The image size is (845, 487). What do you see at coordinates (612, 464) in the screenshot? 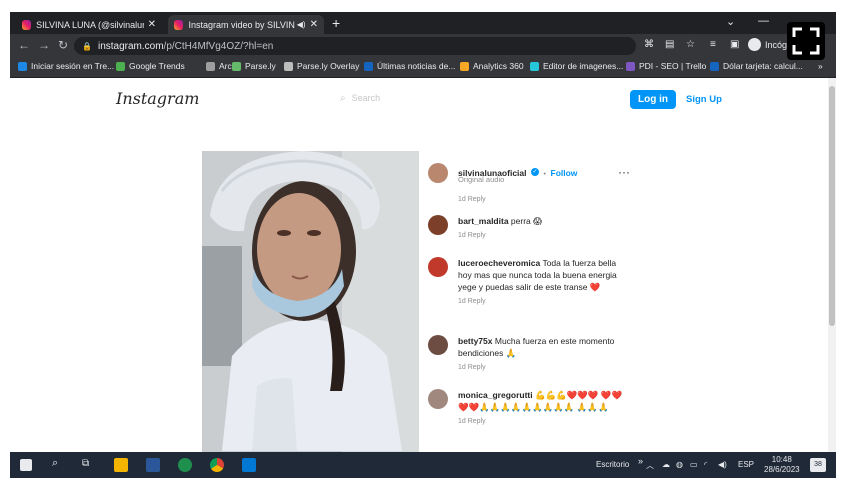
I see `desktop-label: Escritorio` at bounding box center [612, 464].